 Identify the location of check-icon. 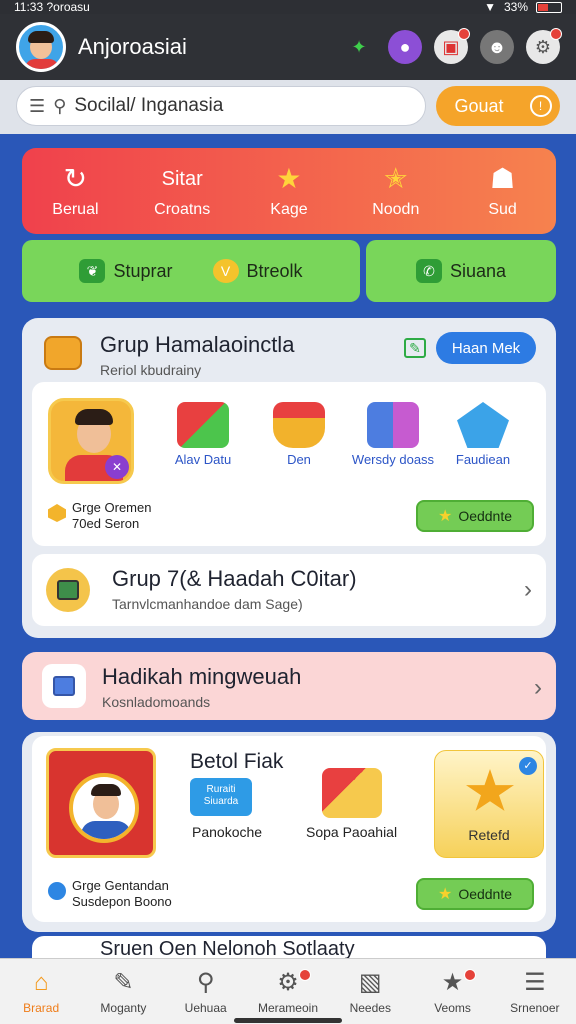
(57, 891).